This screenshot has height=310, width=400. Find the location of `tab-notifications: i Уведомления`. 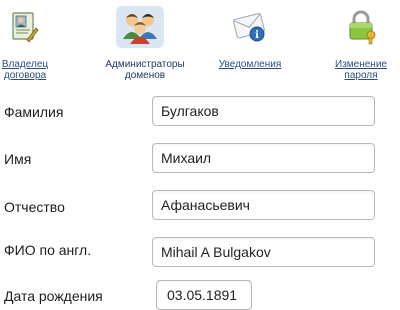

tab-notifications: i Уведомления is located at coordinates (250, 42).